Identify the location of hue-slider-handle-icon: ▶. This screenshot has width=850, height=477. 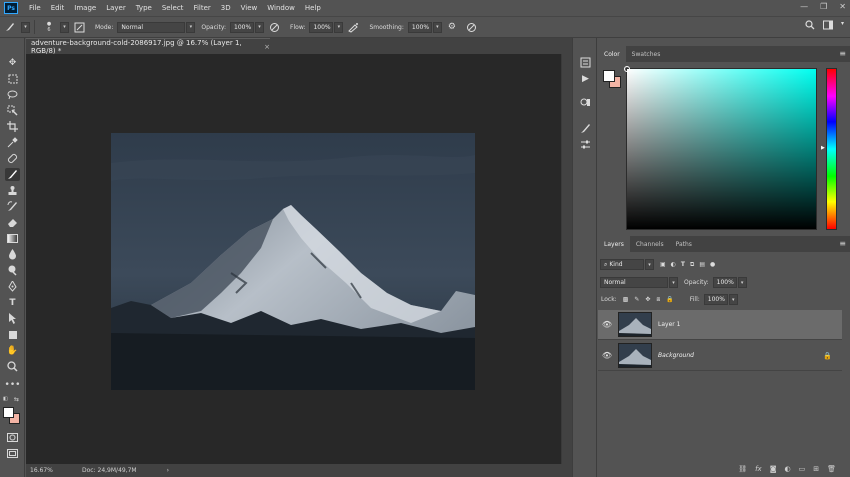
(823, 148).